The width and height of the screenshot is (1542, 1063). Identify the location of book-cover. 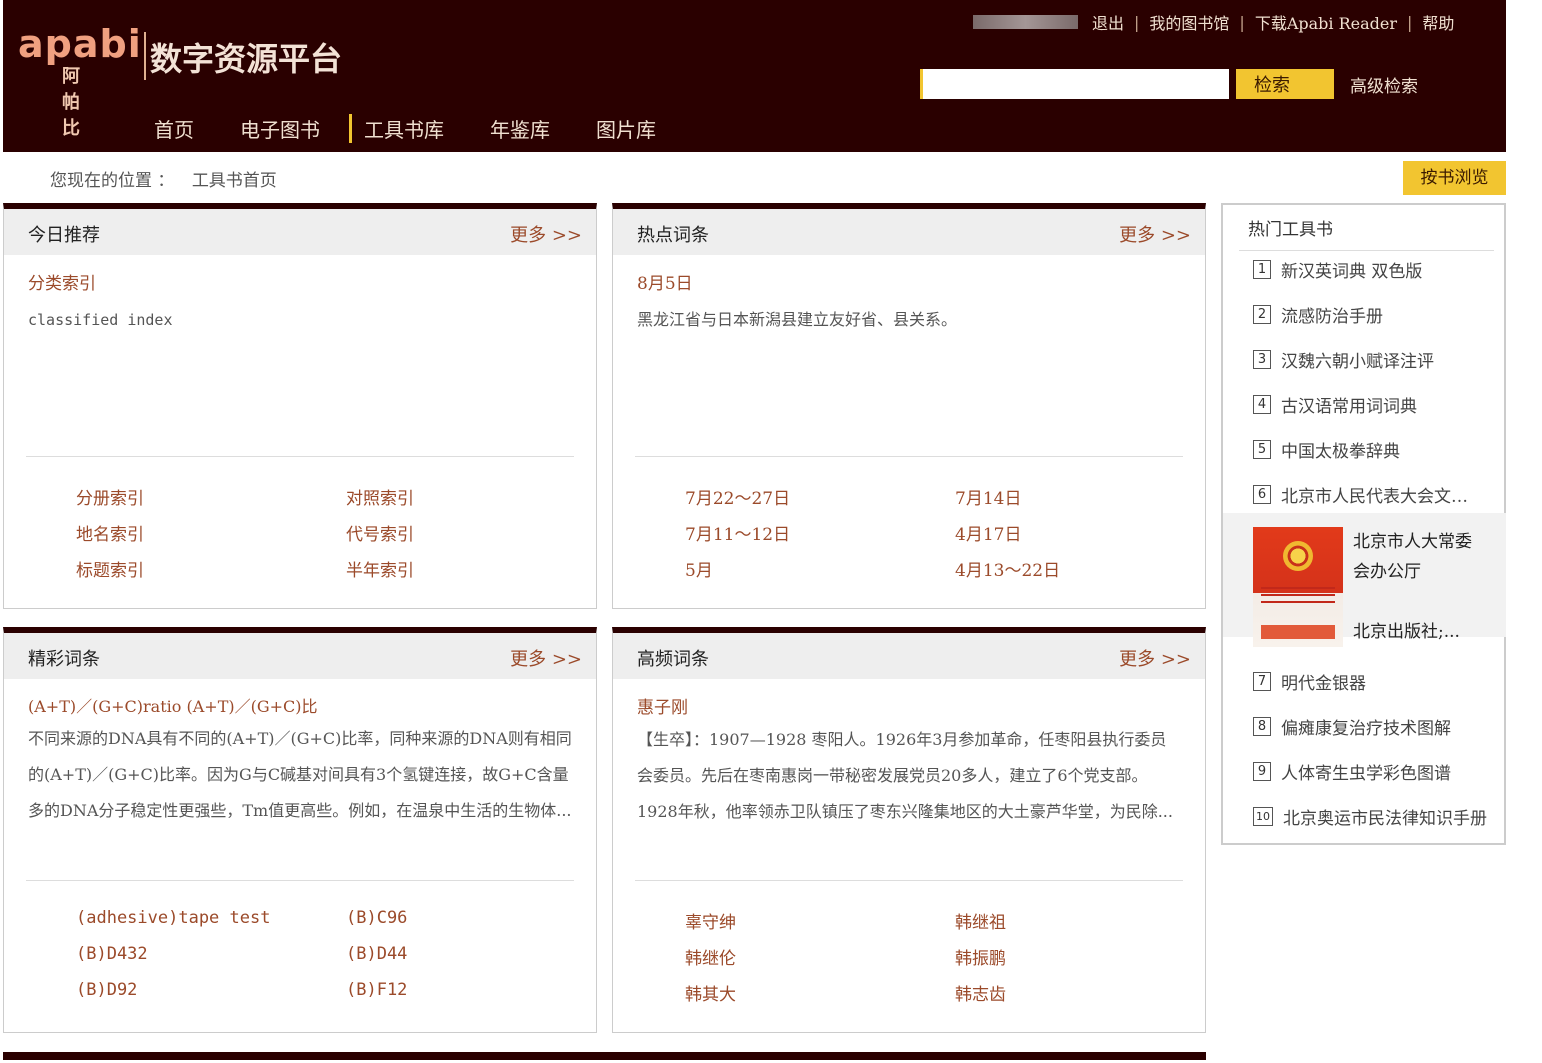
(1298, 587).